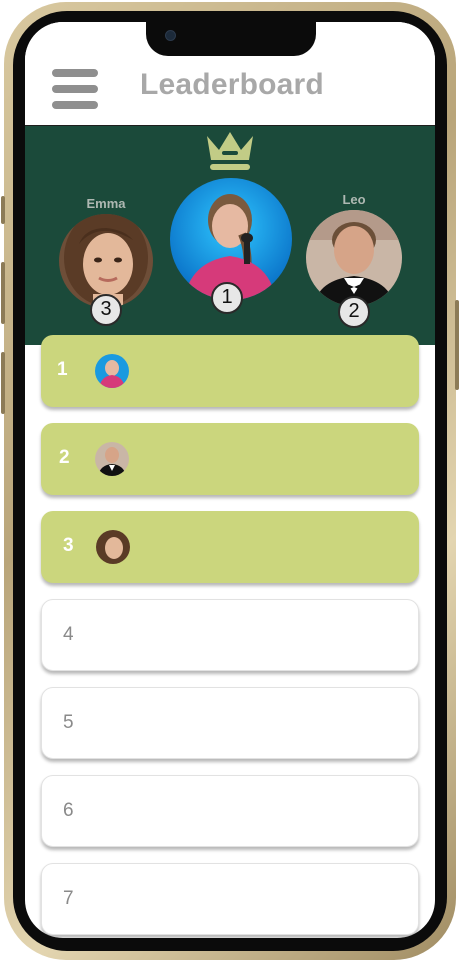 The width and height of the screenshot is (460, 962). I want to click on hamburger-menu-icon, so click(76, 90).